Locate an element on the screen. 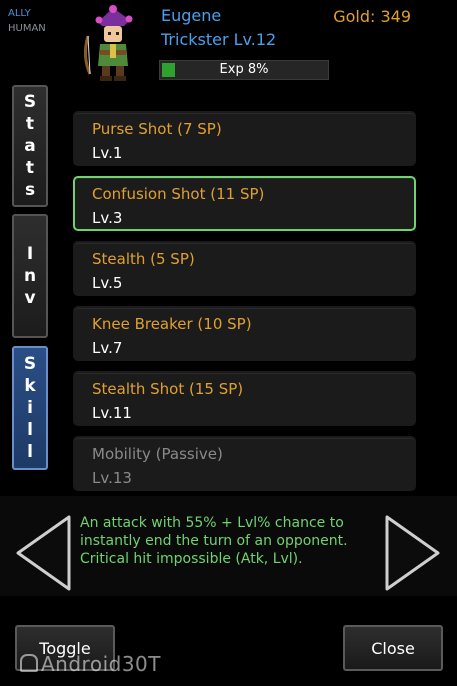 The height and width of the screenshot is (686, 457). tab-stats-letter: S is located at coordinates (30, 102).